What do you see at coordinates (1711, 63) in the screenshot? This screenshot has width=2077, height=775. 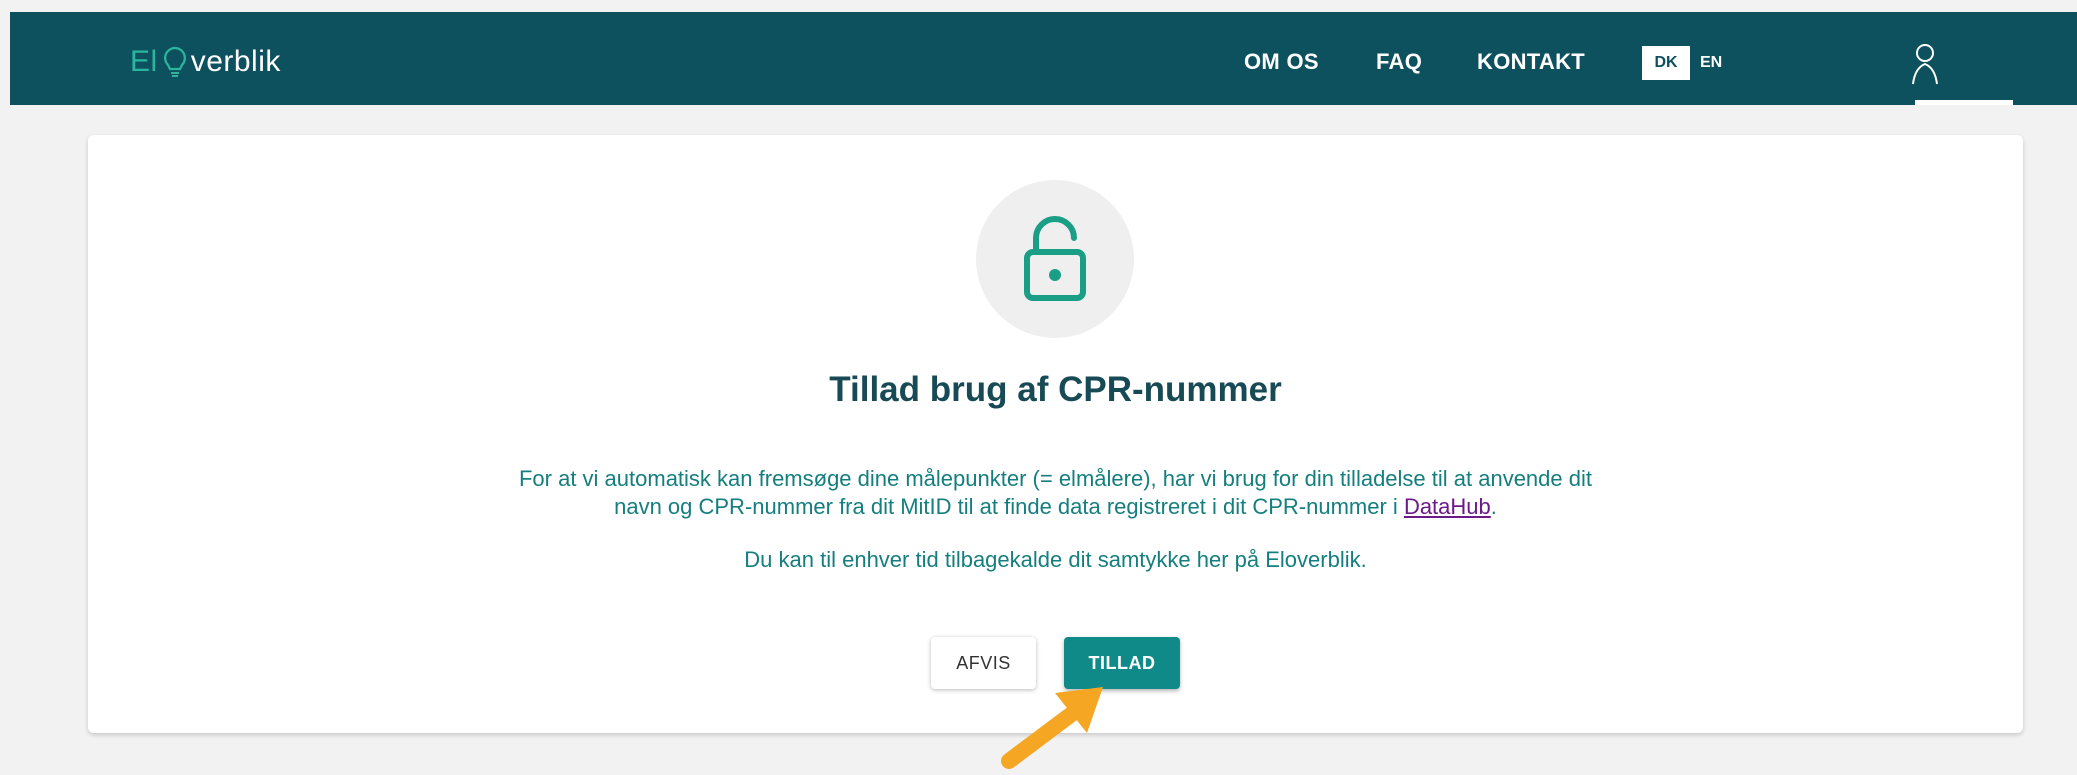 I see `language-en-button: EN` at bounding box center [1711, 63].